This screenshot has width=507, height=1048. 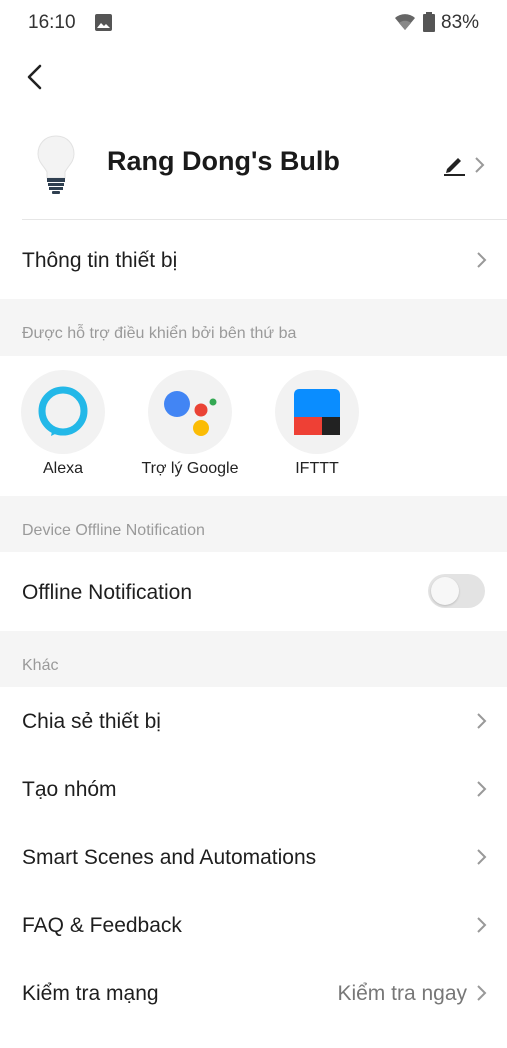 What do you see at coordinates (63, 468) in the screenshot?
I see `alexa-label: Alexa` at bounding box center [63, 468].